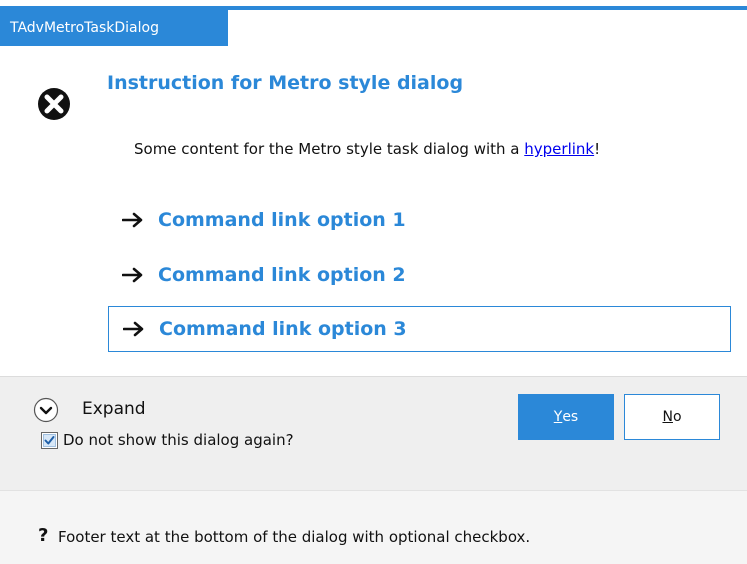 The width and height of the screenshot is (747, 564). I want to click on yes-button-label: es, so click(570, 417).